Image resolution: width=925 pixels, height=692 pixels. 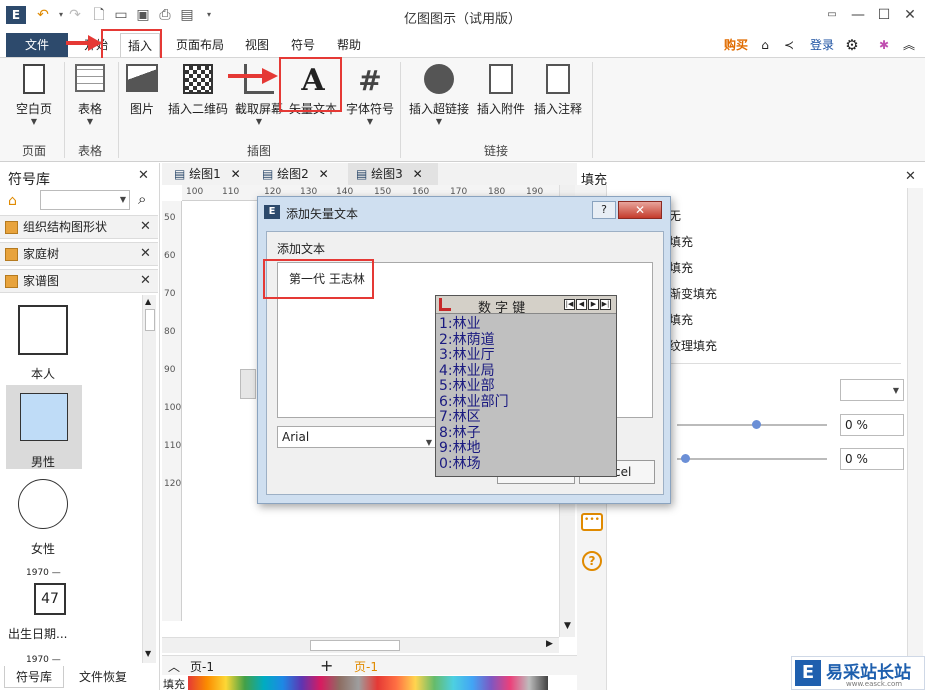 What do you see at coordinates (11, 281) in the screenshot?
I see `library-icon` at bounding box center [11, 281].